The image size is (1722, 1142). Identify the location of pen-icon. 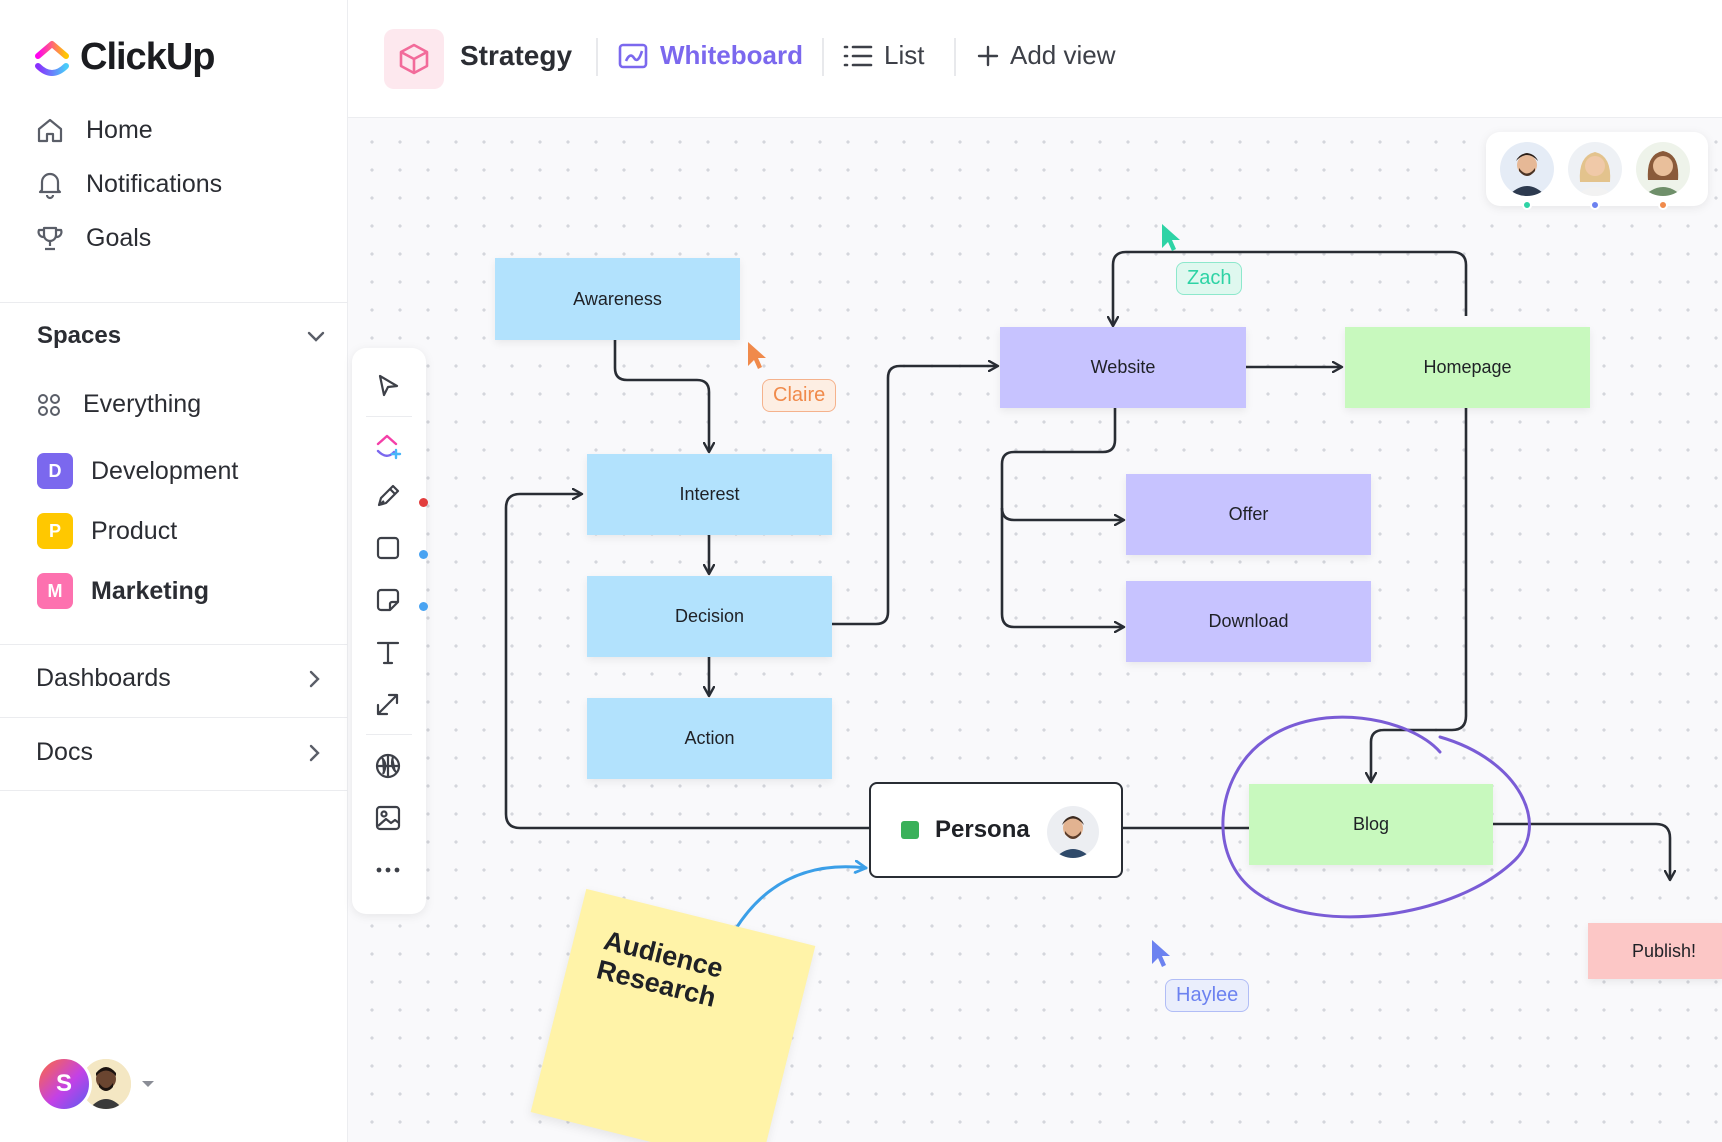
(388, 495).